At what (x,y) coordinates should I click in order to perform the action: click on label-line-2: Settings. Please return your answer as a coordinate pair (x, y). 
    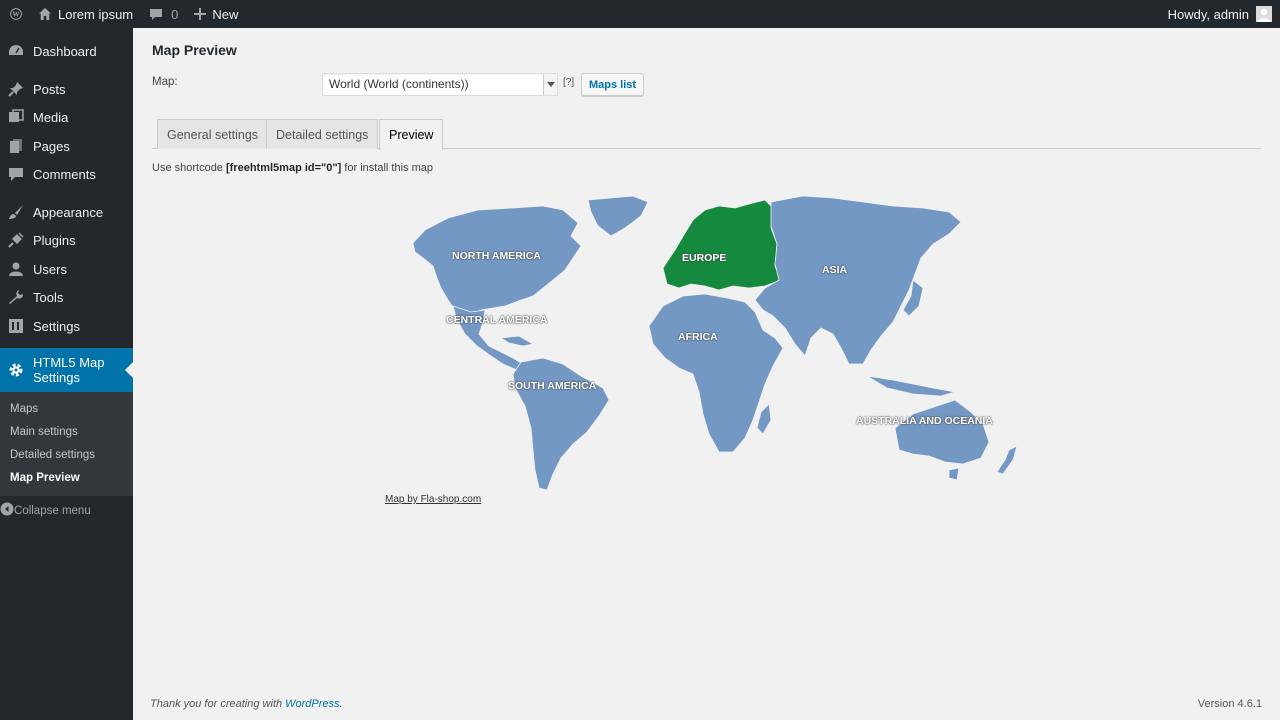
    Looking at the image, I should click on (56, 377).